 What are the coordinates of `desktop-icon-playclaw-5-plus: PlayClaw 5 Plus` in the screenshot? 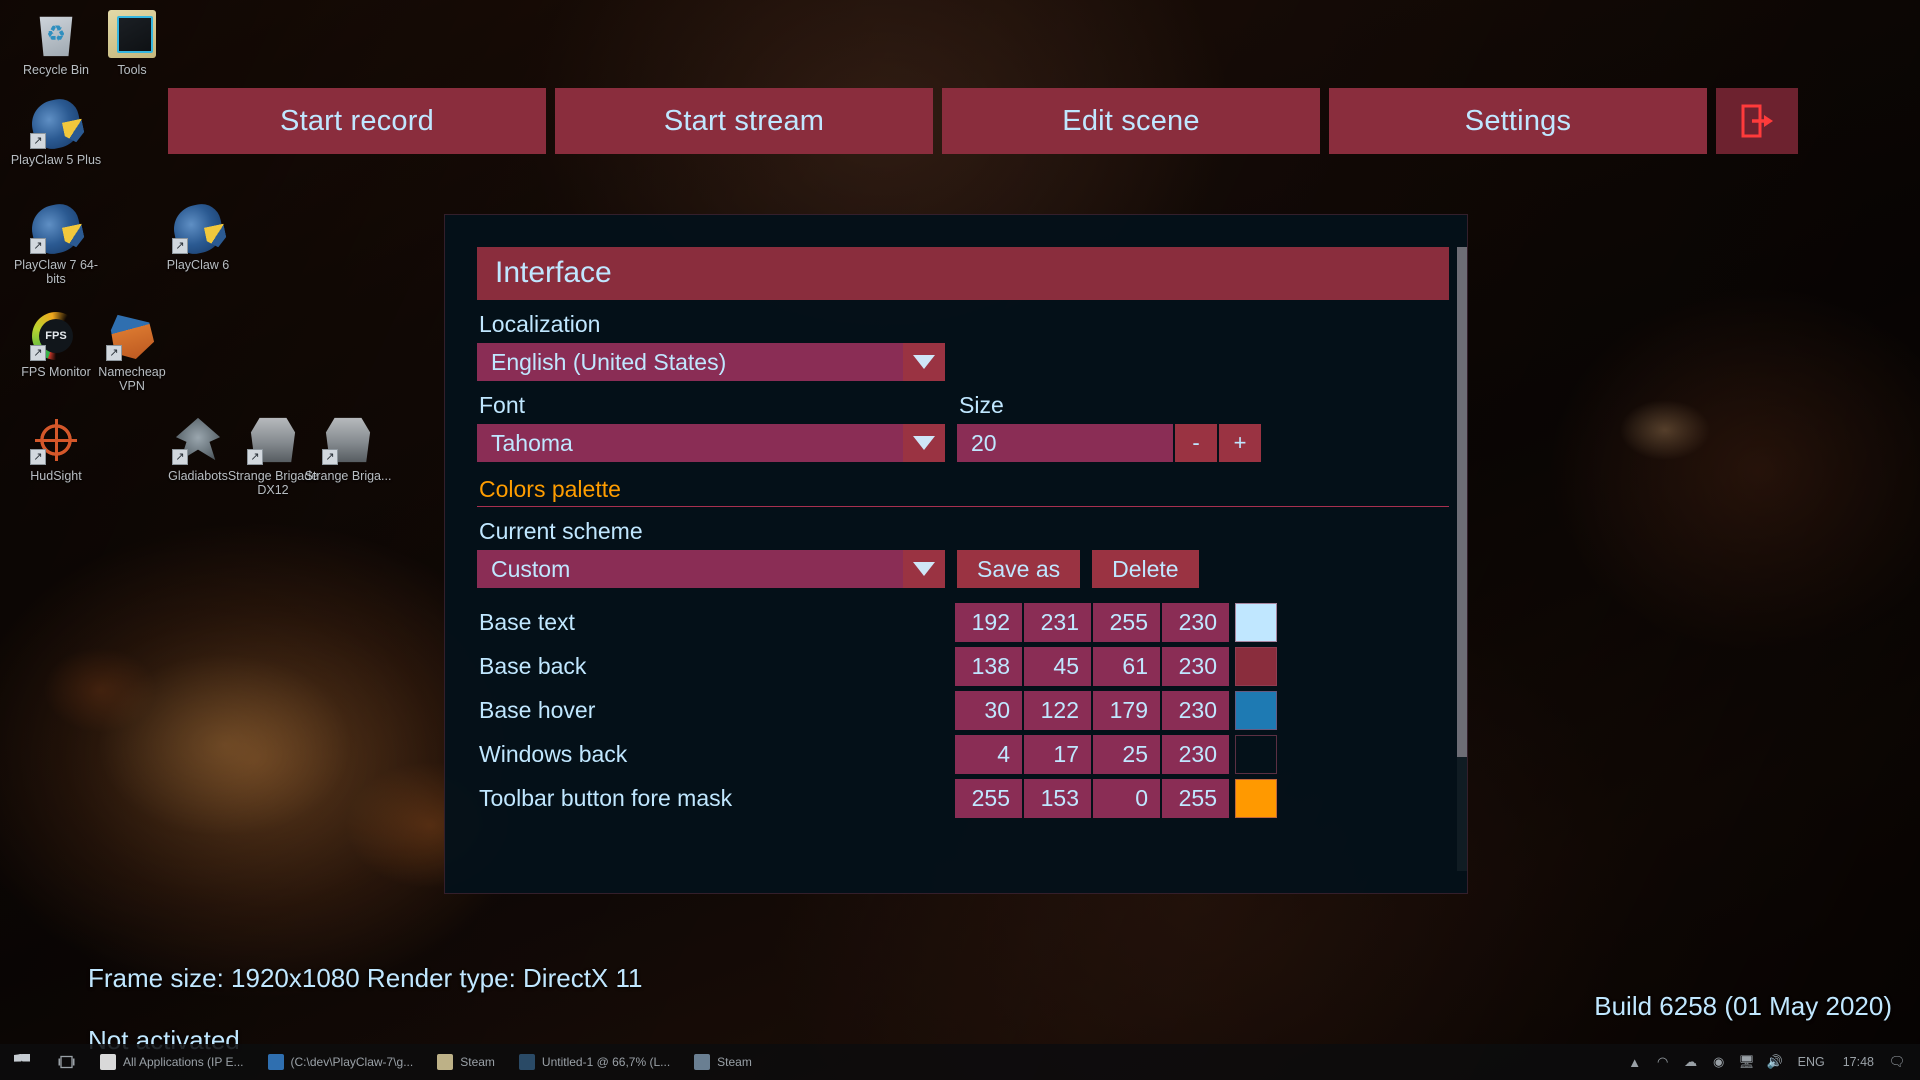 It's located at (56, 131).